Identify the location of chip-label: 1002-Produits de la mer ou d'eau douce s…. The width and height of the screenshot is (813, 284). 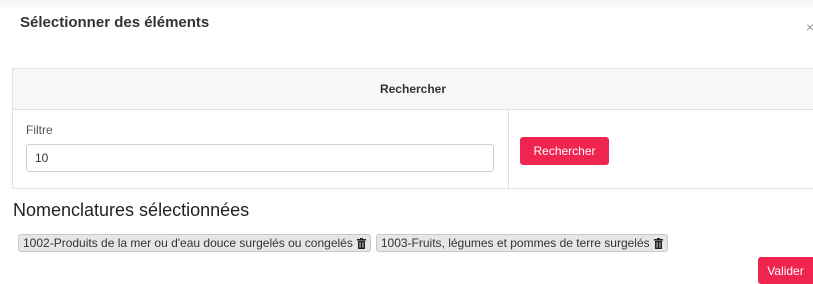
(188, 243).